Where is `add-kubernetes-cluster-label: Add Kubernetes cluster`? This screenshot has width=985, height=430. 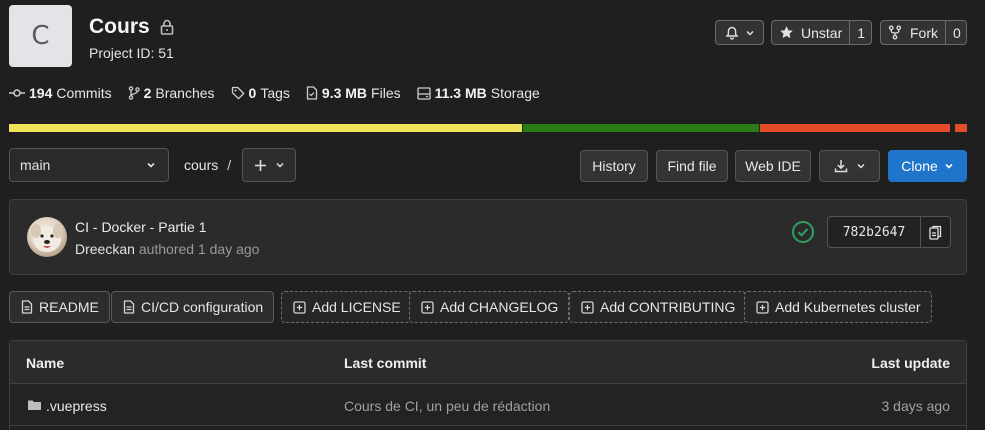 add-kubernetes-cluster-label: Add Kubernetes cluster is located at coordinates (848, 307).